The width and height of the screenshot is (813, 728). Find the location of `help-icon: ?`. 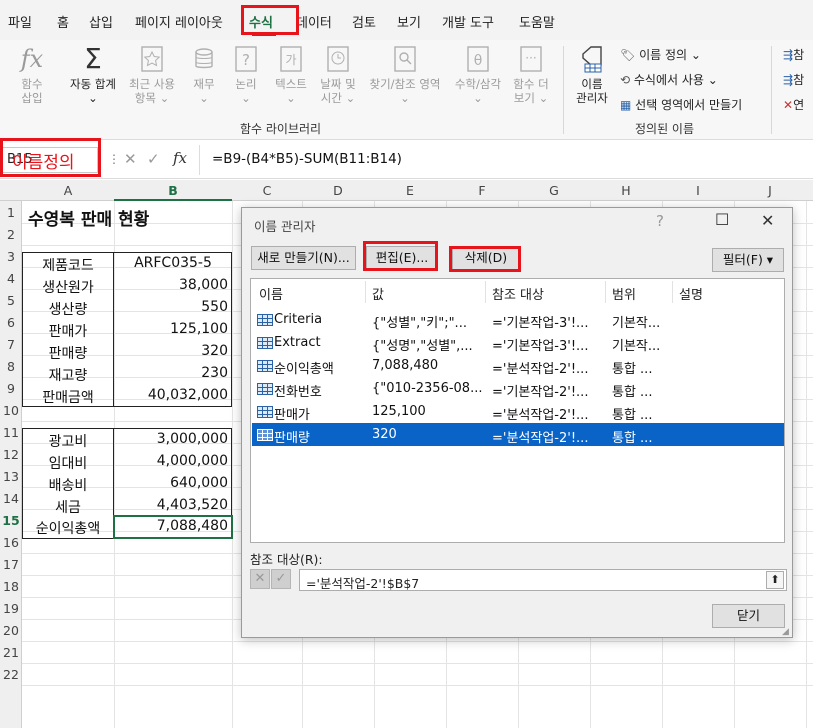

help-icon: ? is located at coordinates (660, 221).